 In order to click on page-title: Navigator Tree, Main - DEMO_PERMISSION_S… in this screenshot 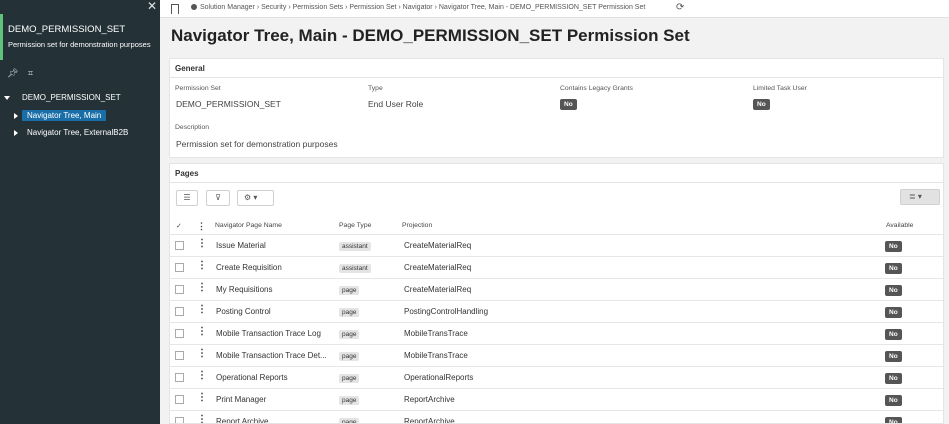, I will do `click(430, 35)`.